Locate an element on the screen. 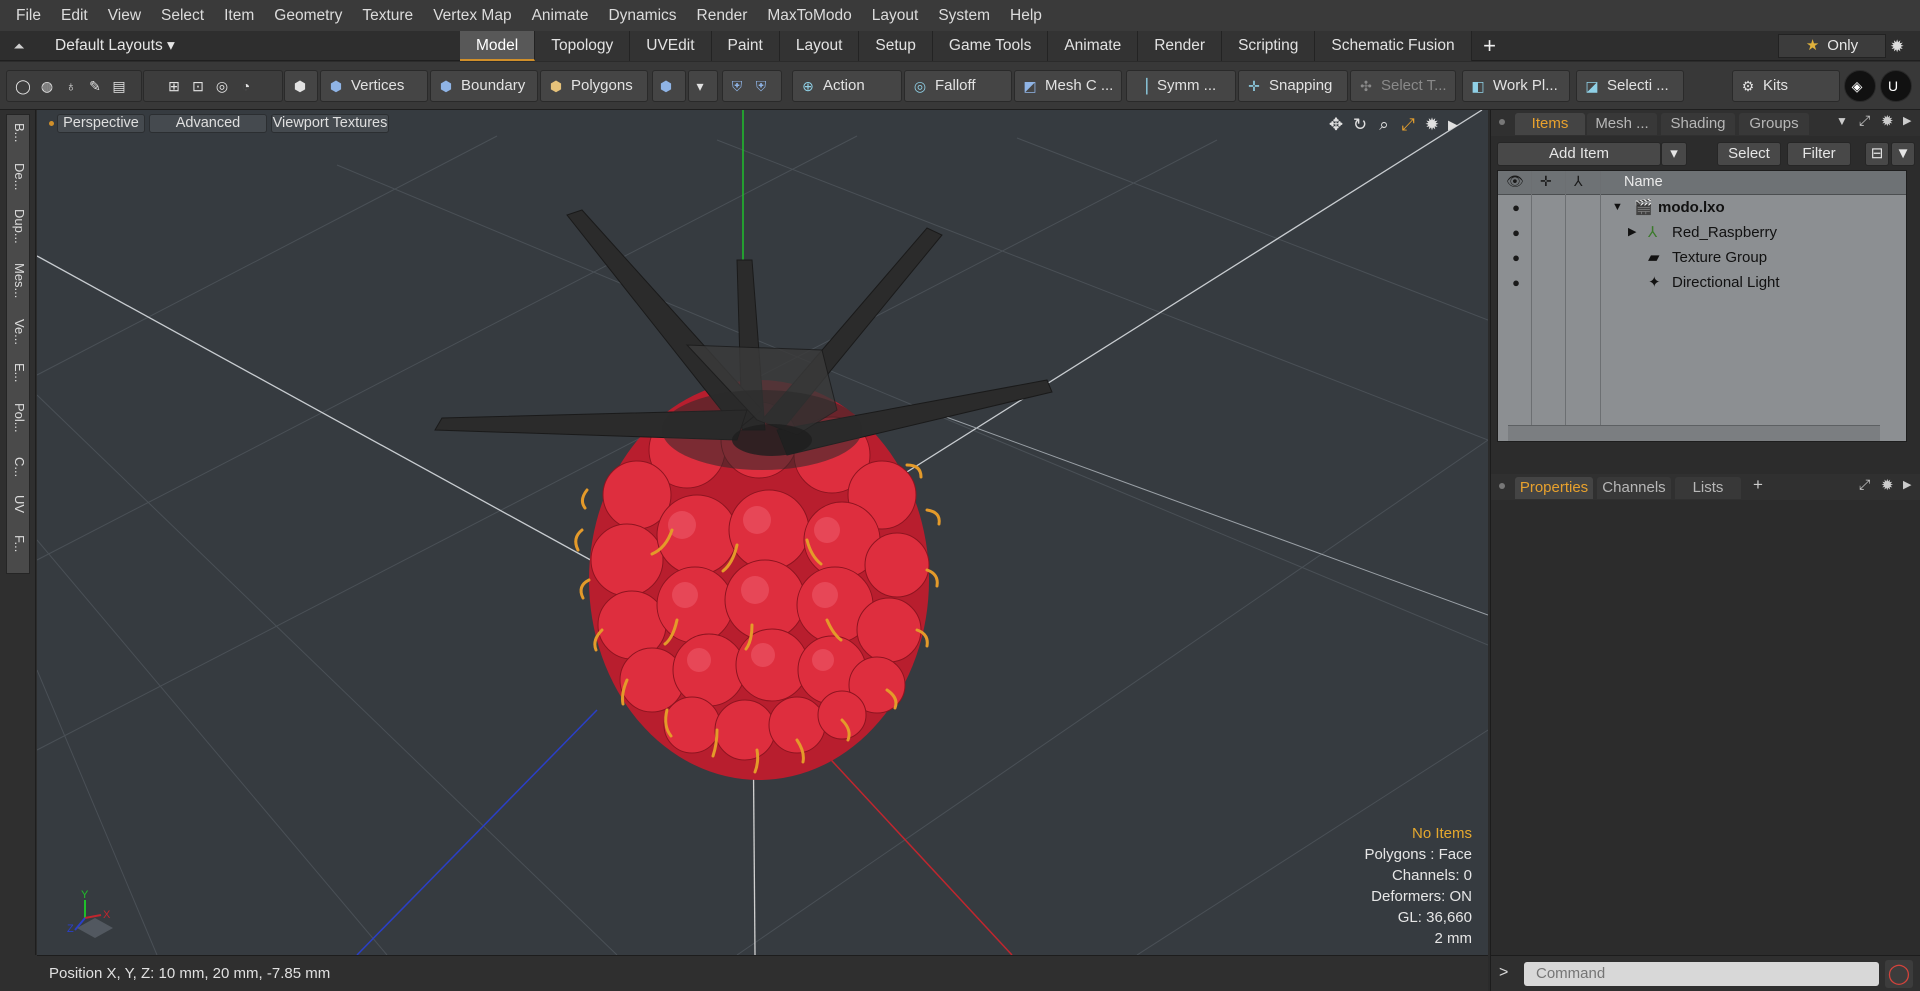  menu-vertex-map: Vertex Map is located at coordinates (472, 15).